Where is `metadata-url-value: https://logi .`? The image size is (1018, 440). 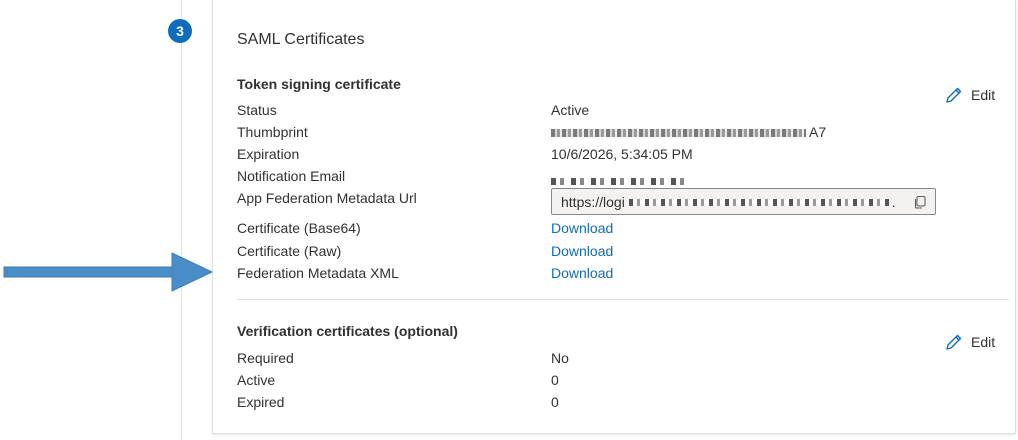 metadata-url-value: https://logi . is located at coordinates (728, 201).